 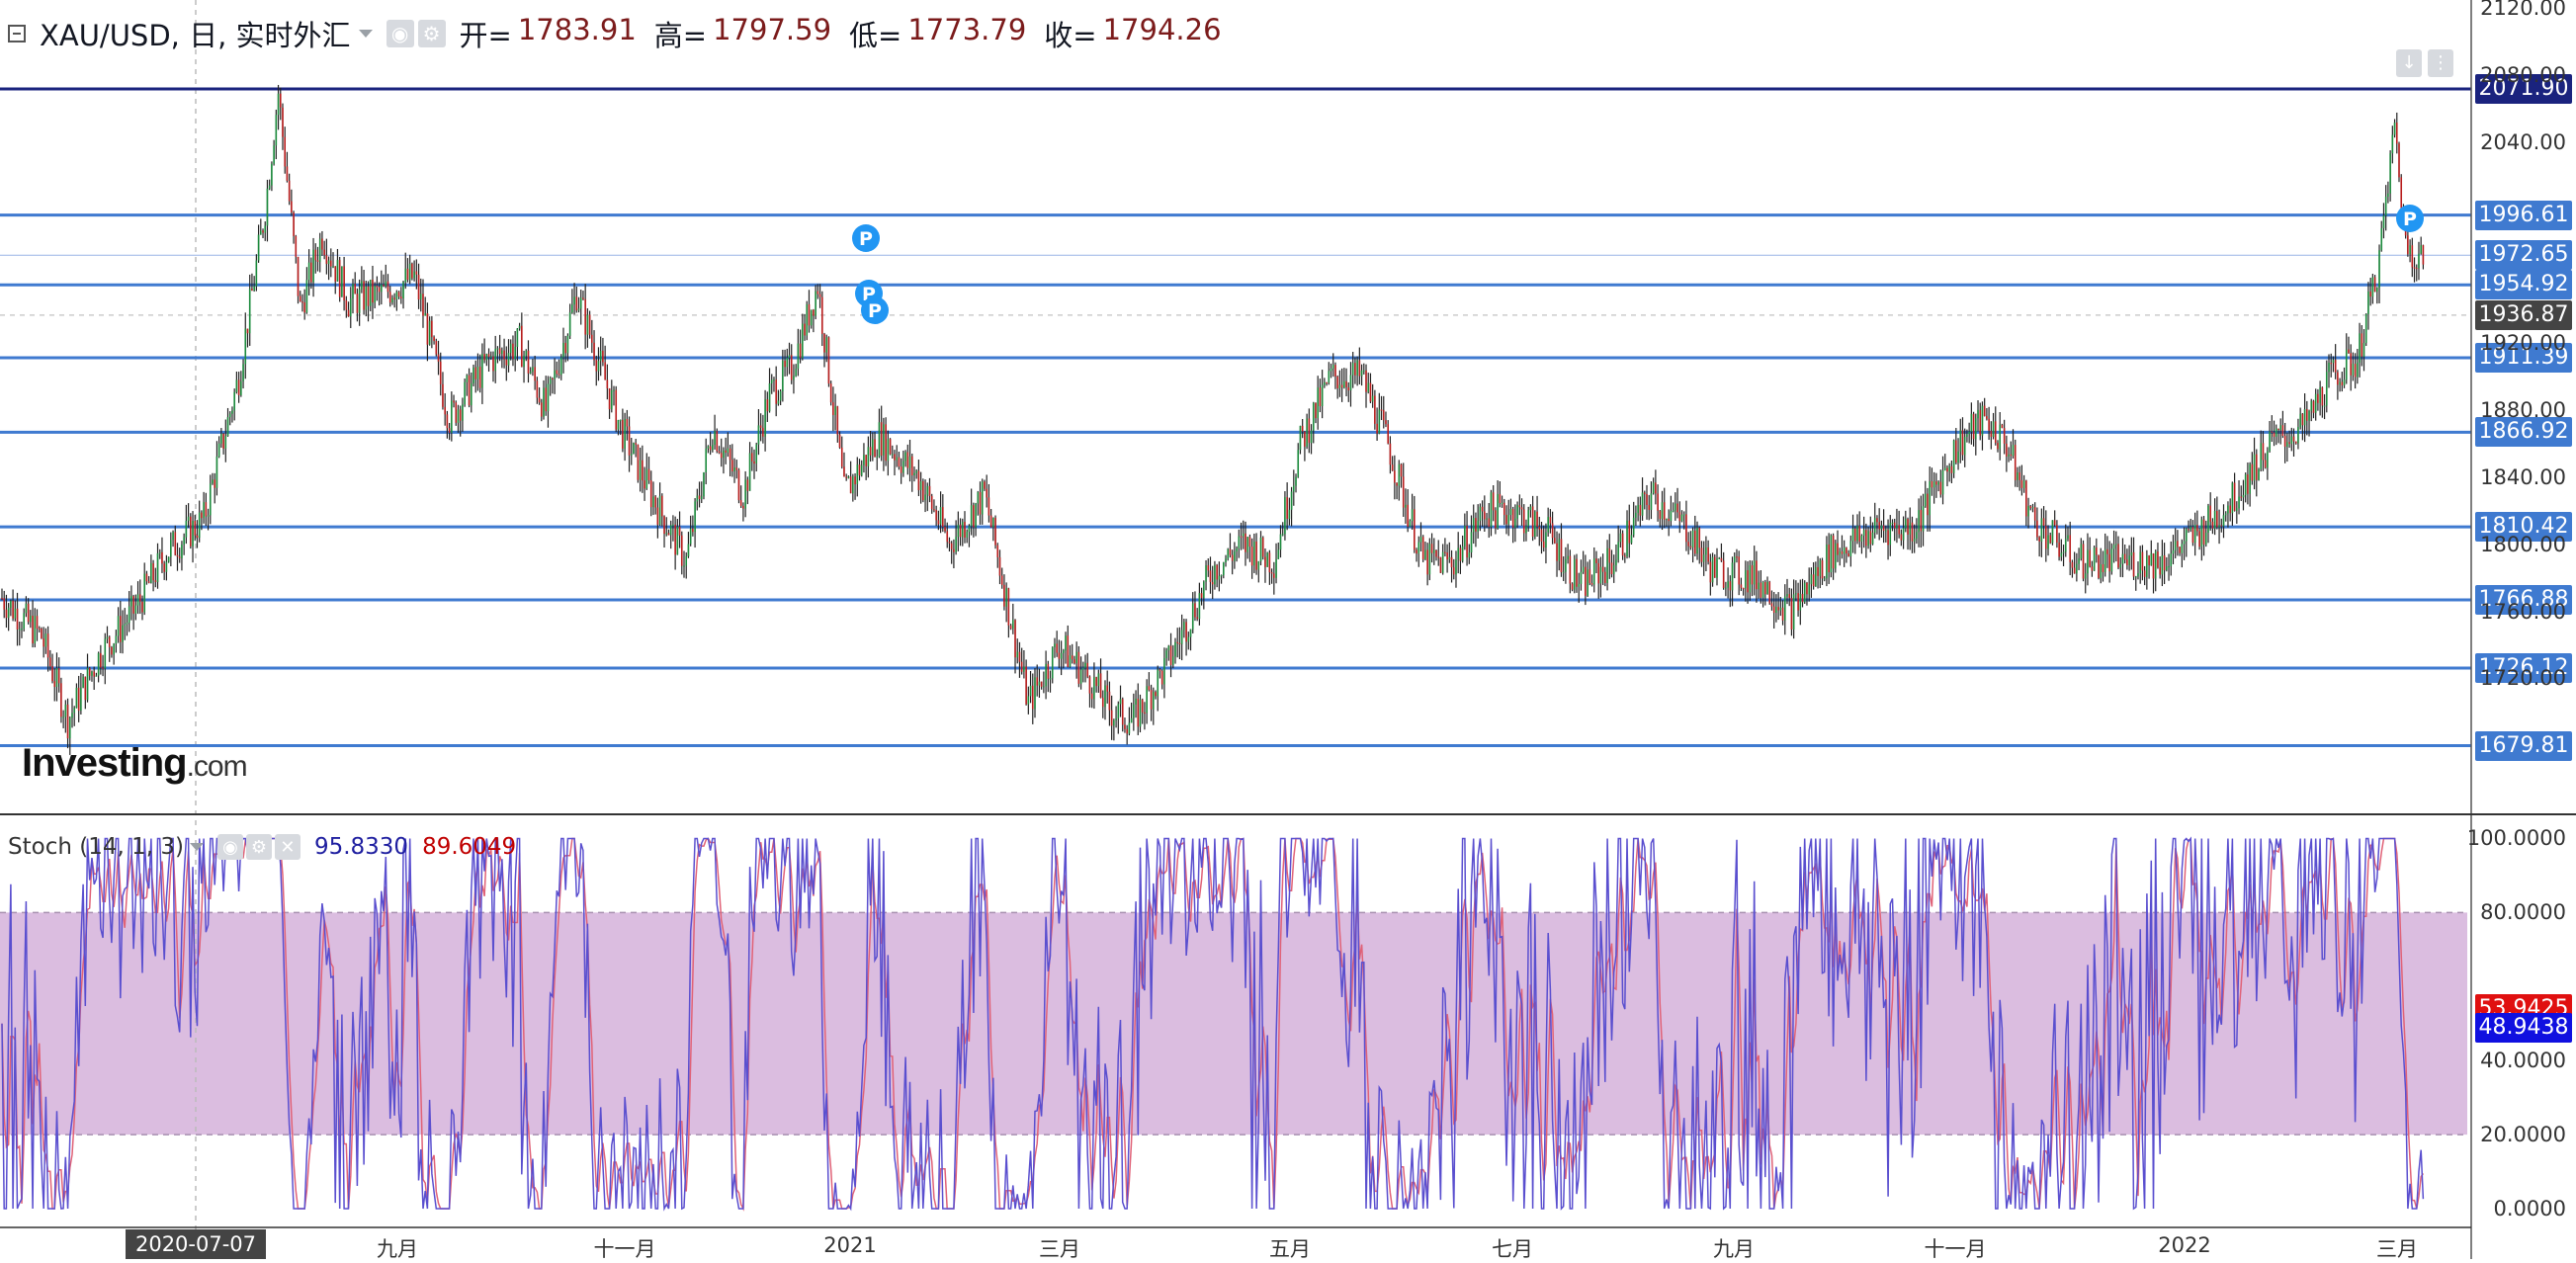 I want to click on collapse-icon, so click(x=17, y=33).